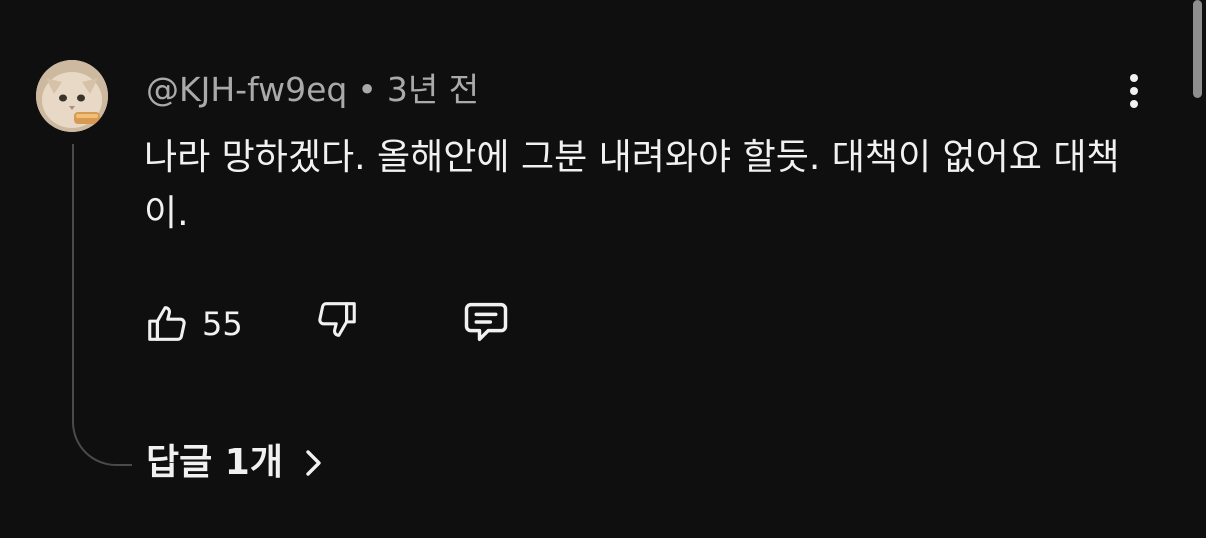 Image resolution: width=1206 pixels, height=538 pixels. Describe the element at coordinates (102, 305) in the screenshot. I see `reply-thread-line` at that location.